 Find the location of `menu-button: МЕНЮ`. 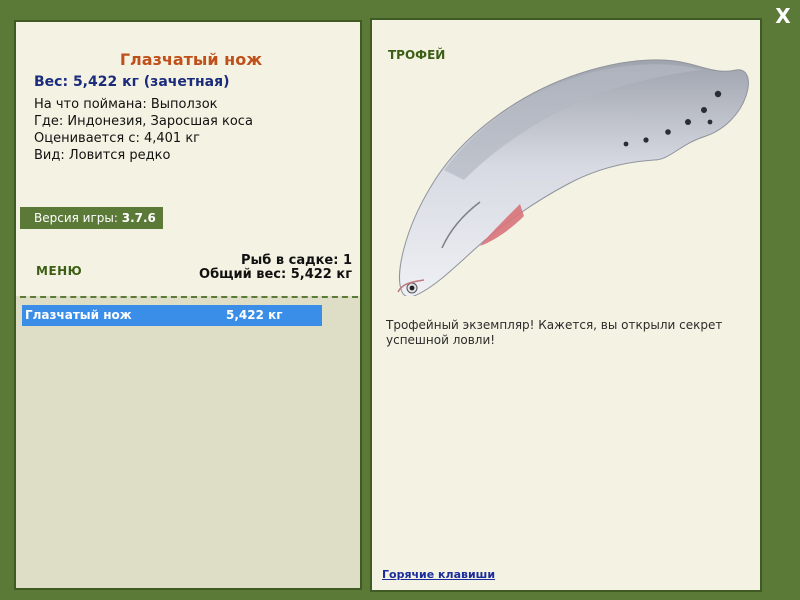

menu-button: МЕНЮ is located at coordinates (59, 271).